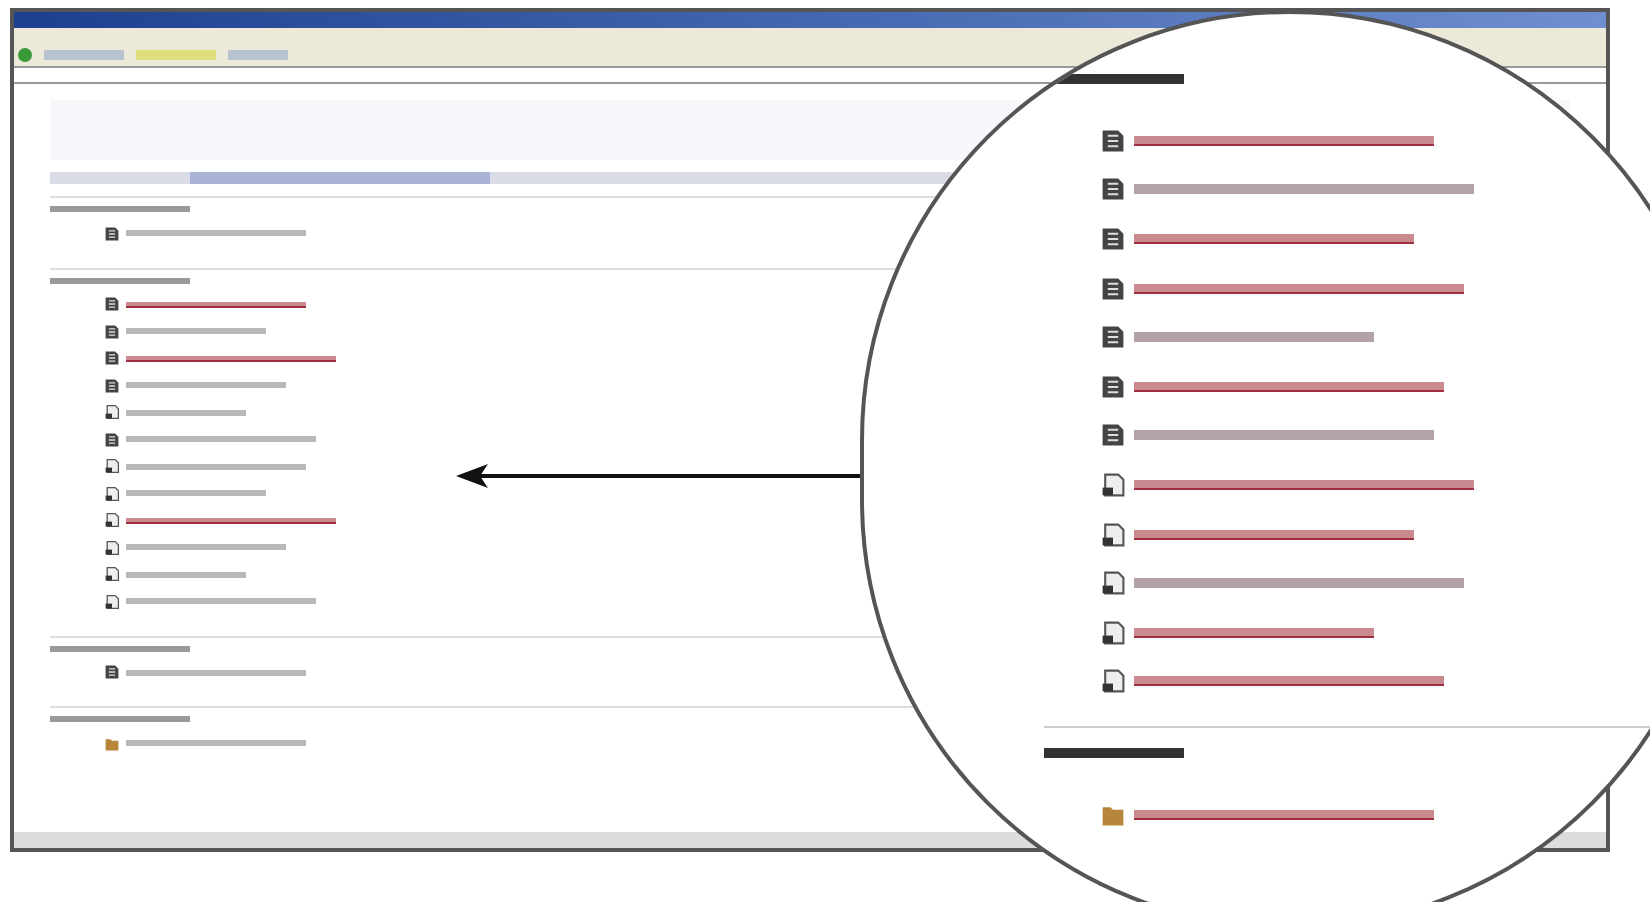 Image resolution: width=1650 pixels, height=902 pixels. I want to click on back-icon, so click(25, 55).